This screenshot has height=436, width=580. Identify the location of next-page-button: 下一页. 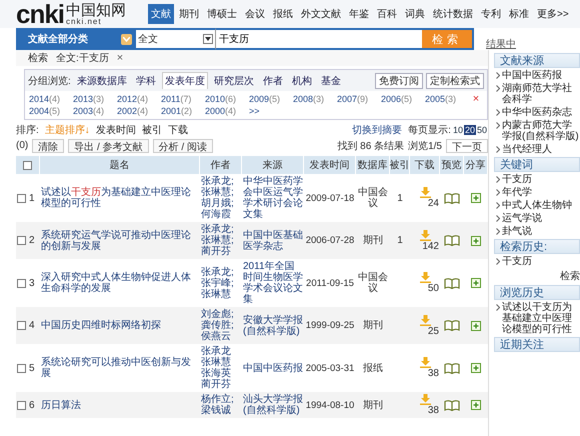
(467, 145).